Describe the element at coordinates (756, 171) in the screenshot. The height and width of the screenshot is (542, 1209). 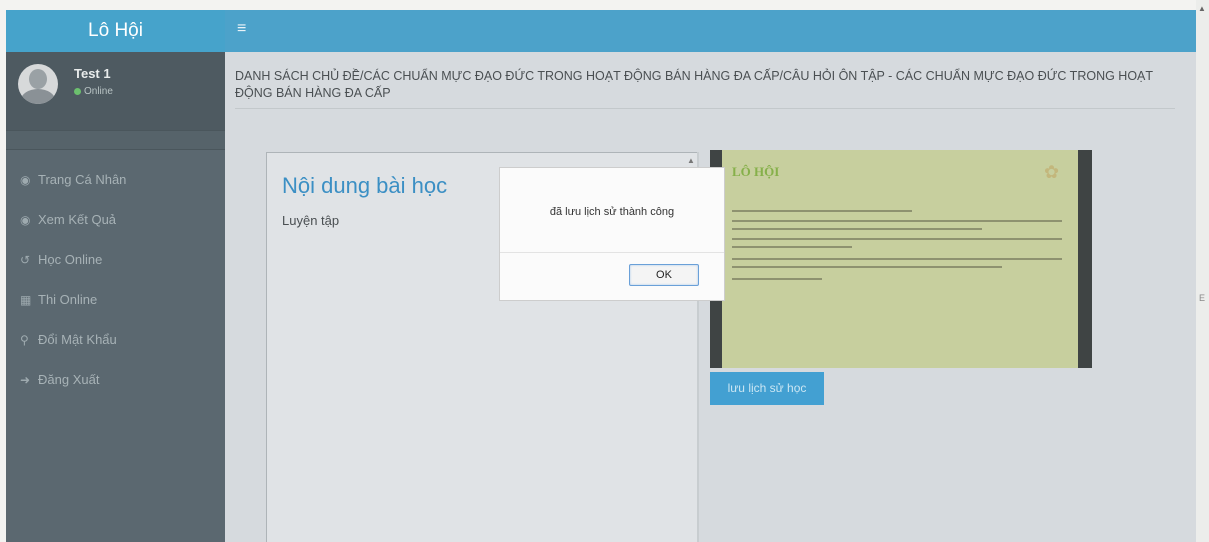
I see `slide-logo: LÔ HỘI` at that location.